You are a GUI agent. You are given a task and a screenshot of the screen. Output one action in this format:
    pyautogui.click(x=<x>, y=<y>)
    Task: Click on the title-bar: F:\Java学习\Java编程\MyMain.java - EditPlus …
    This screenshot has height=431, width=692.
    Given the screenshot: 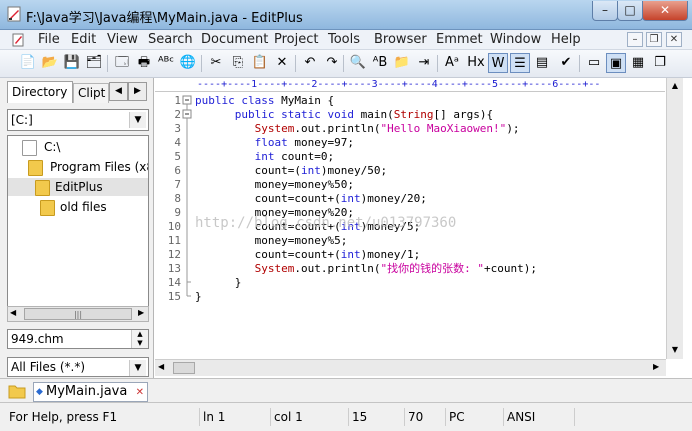 What is the action you would take?
    pyautogui.click(x=346, y=15)
    